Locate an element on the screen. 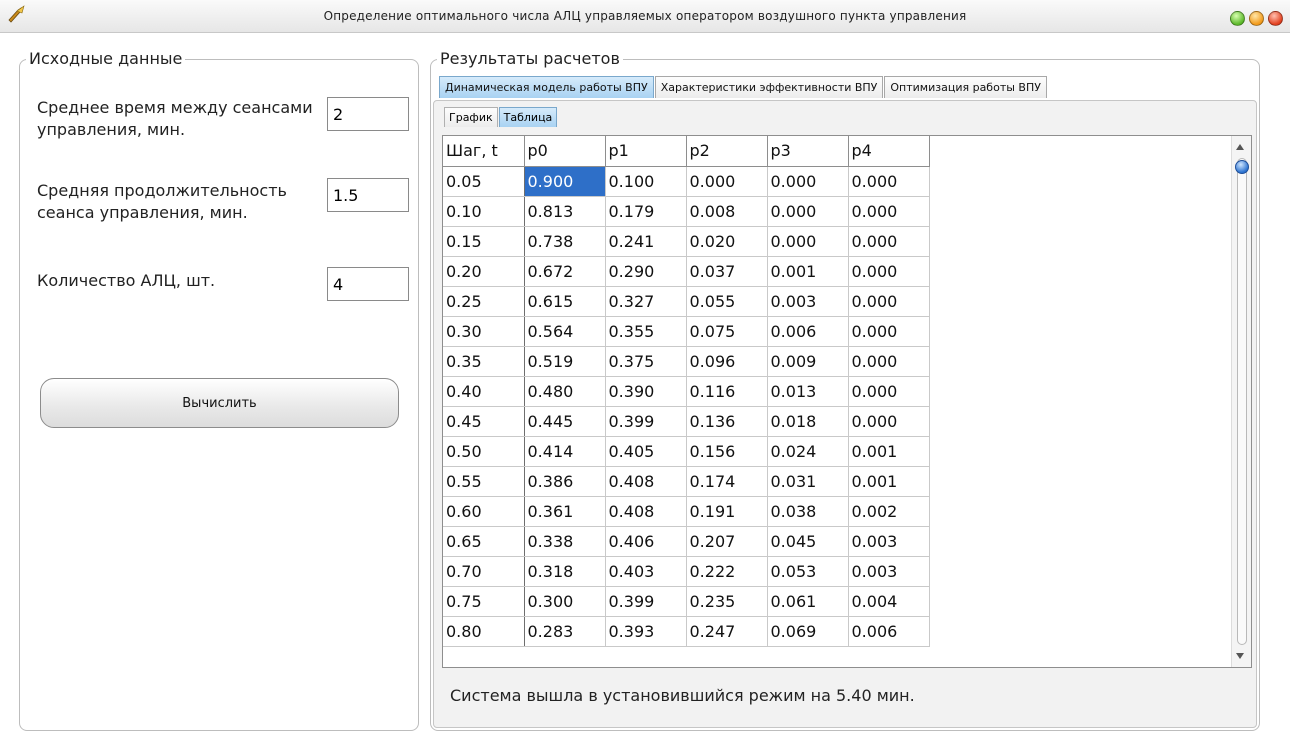 The image size is (1290, 745). column-header: Шаг, t is located at coordinates (484, 151).